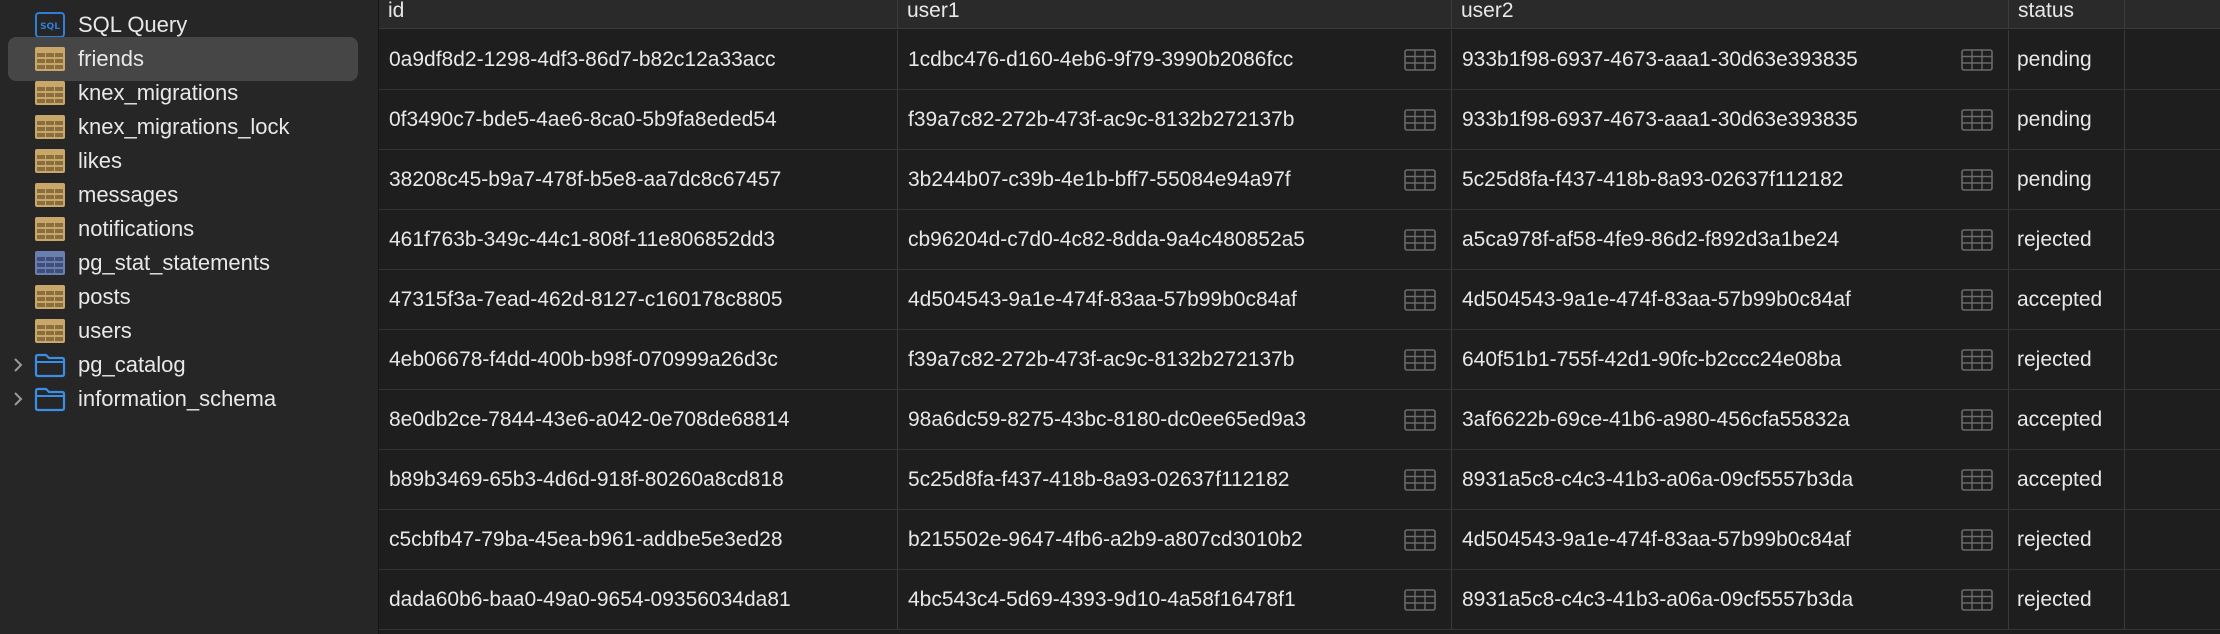  Describe the element at coordinates (1730, 239) in the screenshot. I see `cell-user2: a5ca978f-af58-4fe9-86d2-f892d3a1be24` at that location.